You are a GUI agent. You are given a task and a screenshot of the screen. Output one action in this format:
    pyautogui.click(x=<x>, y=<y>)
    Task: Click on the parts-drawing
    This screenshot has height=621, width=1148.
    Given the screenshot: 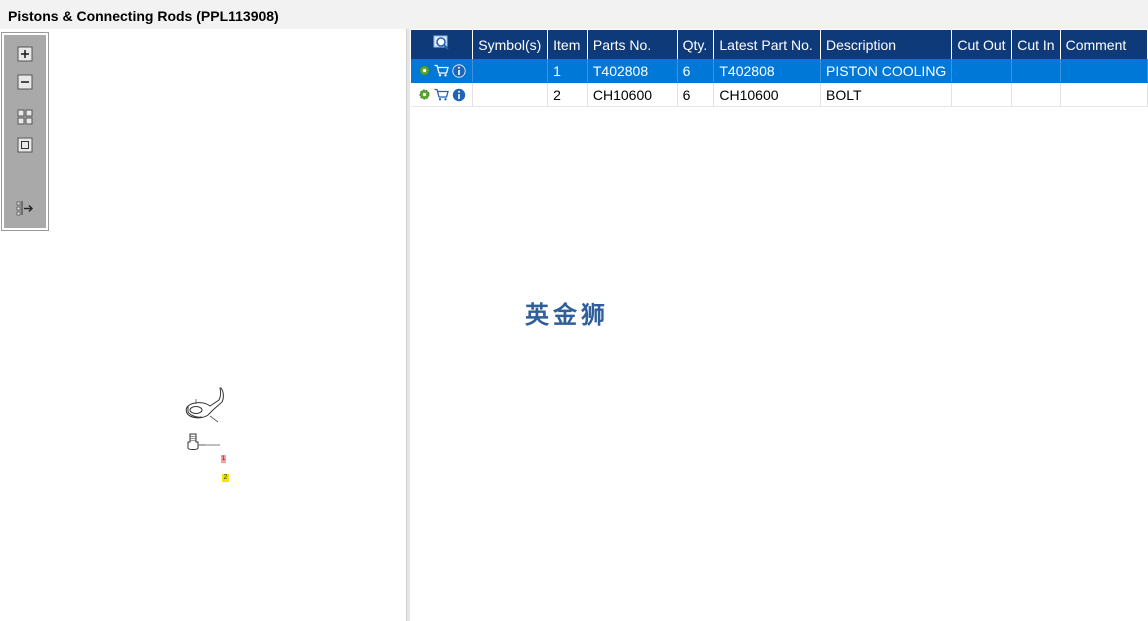 What is the action you would take?
    pyautogui.click(x=204, y=418)
    